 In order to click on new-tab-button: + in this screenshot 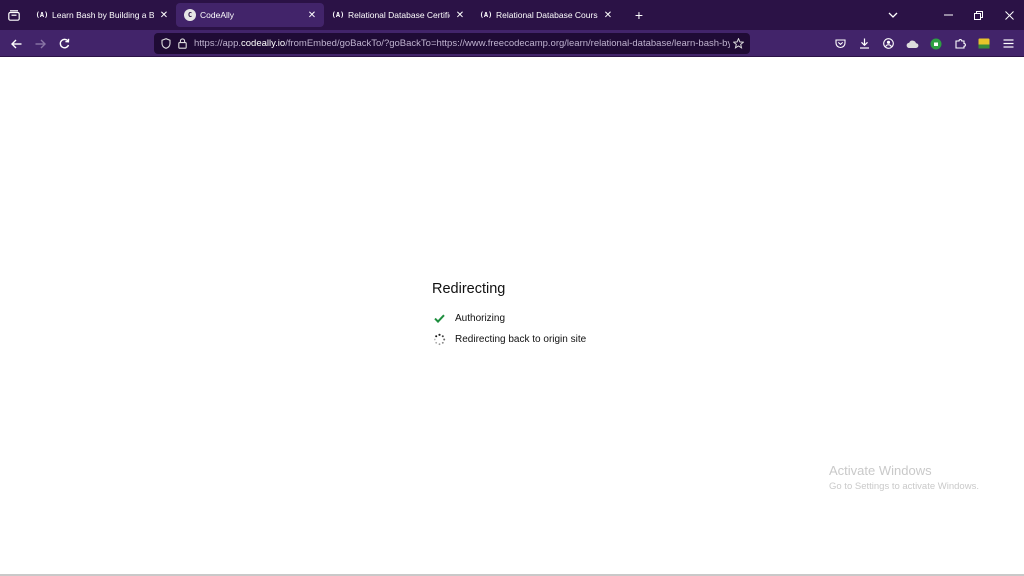, I will do `click(639, 15)`.